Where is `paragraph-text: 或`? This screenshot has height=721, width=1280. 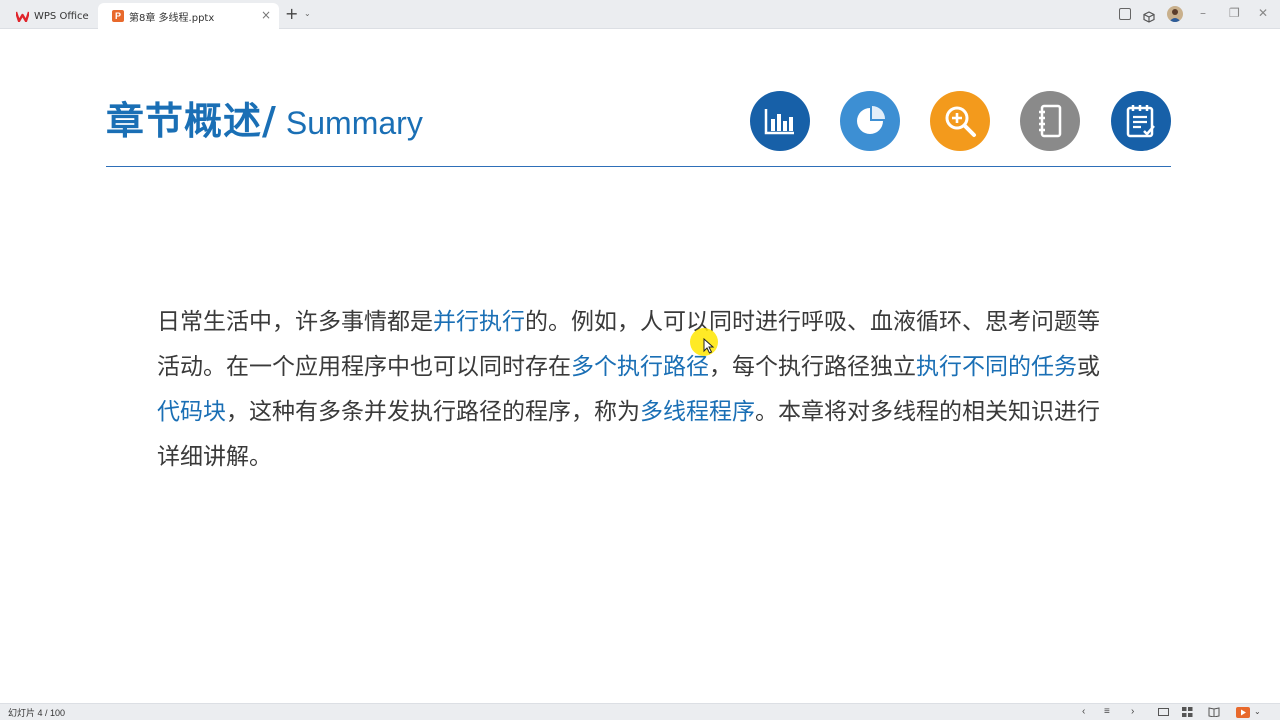
paragraph-text: 或 is located at coordinates (1088, 367).